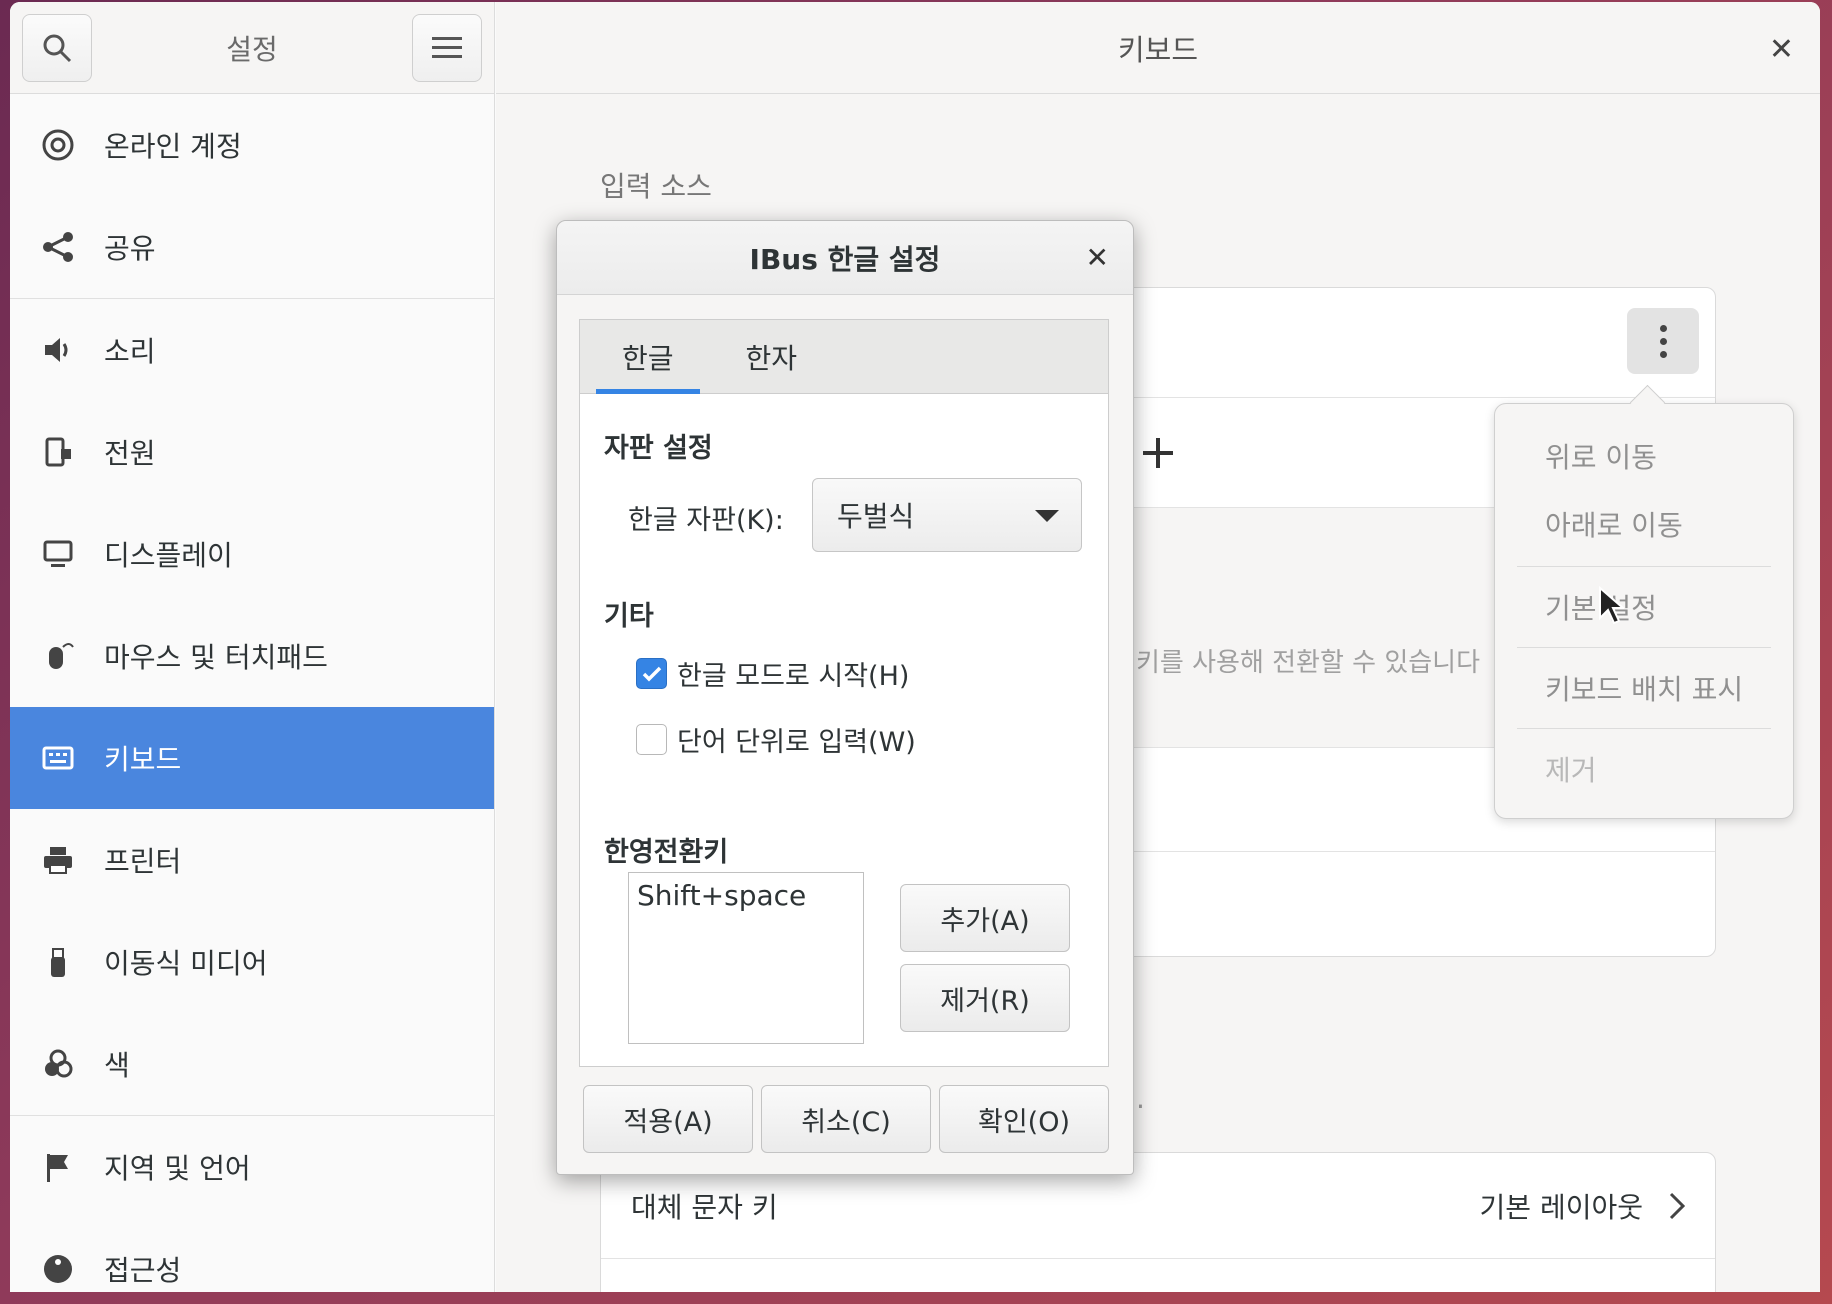 The width and height of the screenshot is (1832, 1304). I want to click on sidebar-item-color: 색, so click(252, 1064).